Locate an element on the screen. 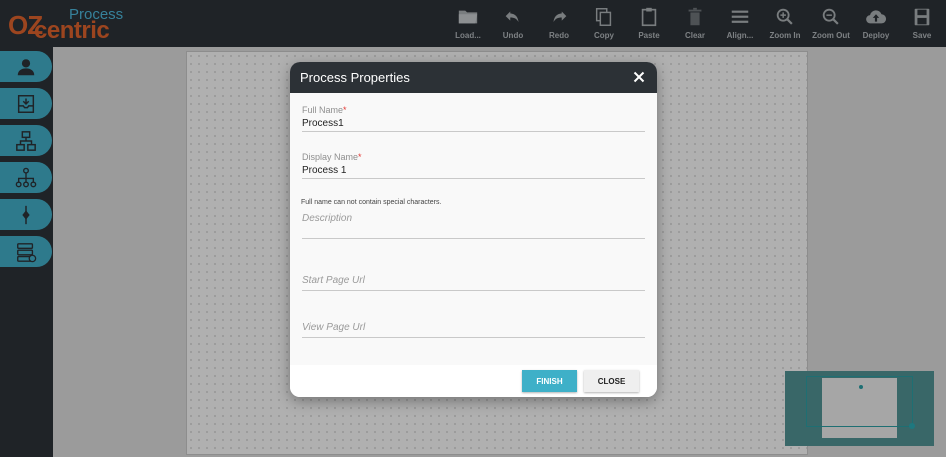 This screenshot has width=946, height=457. start-page-url-field: Start Page Url is located at coordinates (473, 283).